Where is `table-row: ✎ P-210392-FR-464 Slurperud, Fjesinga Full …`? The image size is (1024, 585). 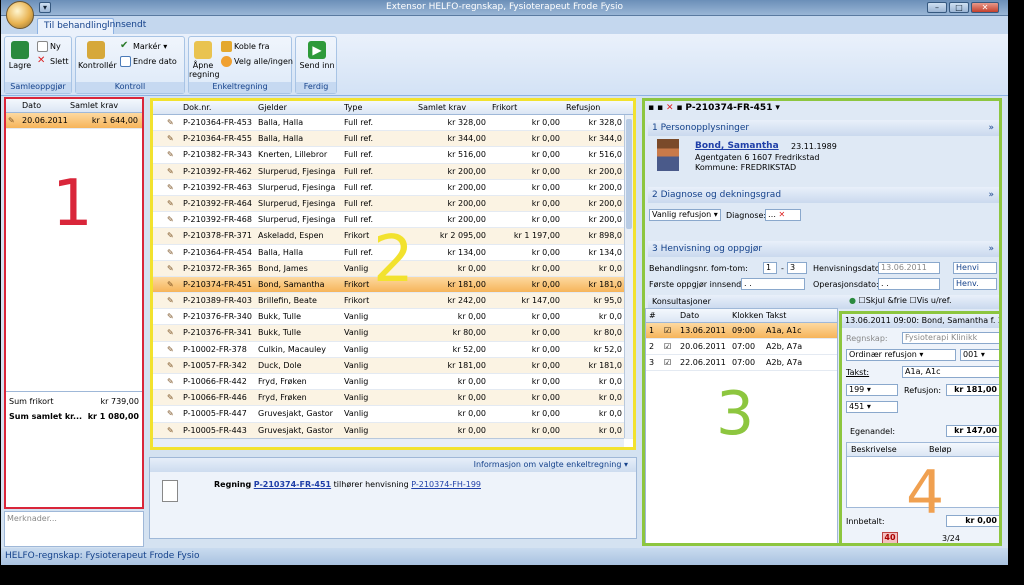
table-row: ✎ P-210392-FR-464 Slurperud, Fjesinga Full … is located at coordinates (393, 204).